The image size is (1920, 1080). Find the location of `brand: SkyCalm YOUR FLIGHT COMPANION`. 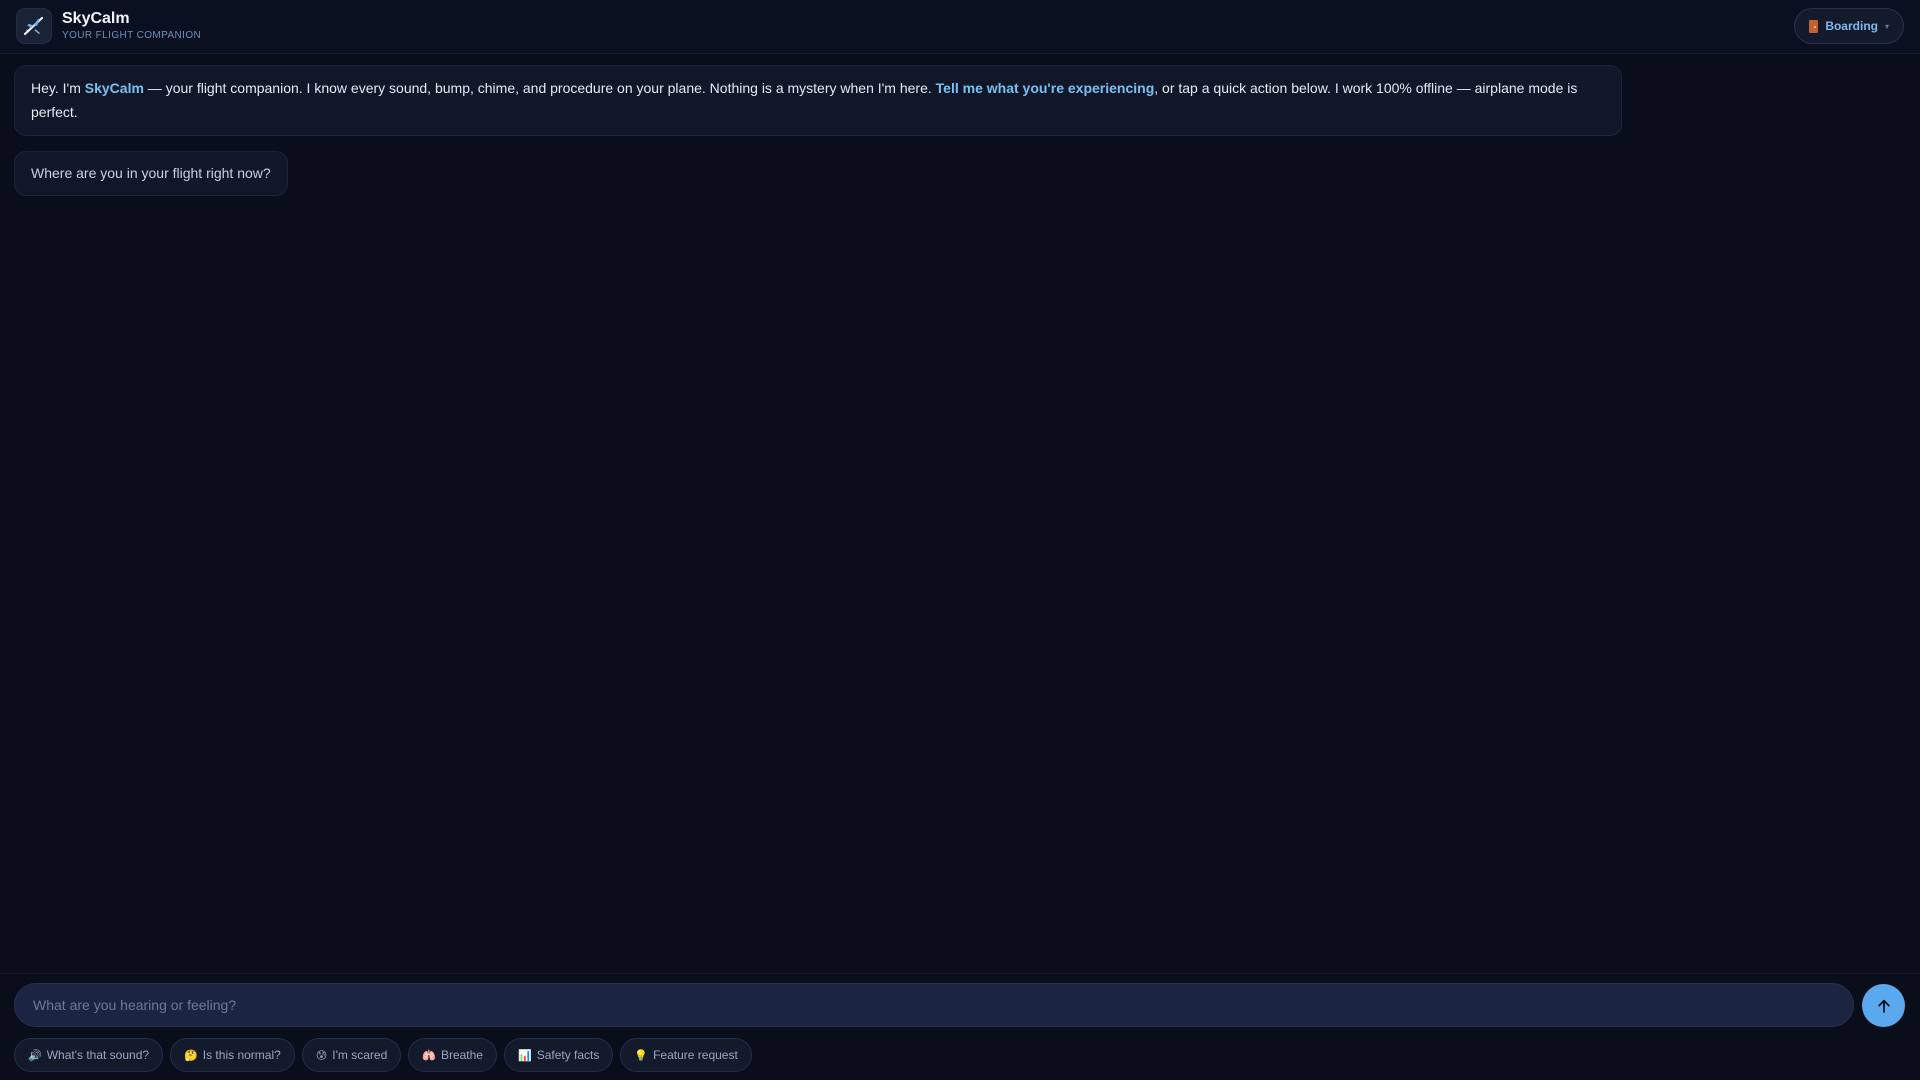

brand: SkyCalm YOUR FLIGHT COMPANION is located at coordinates (131, 26).